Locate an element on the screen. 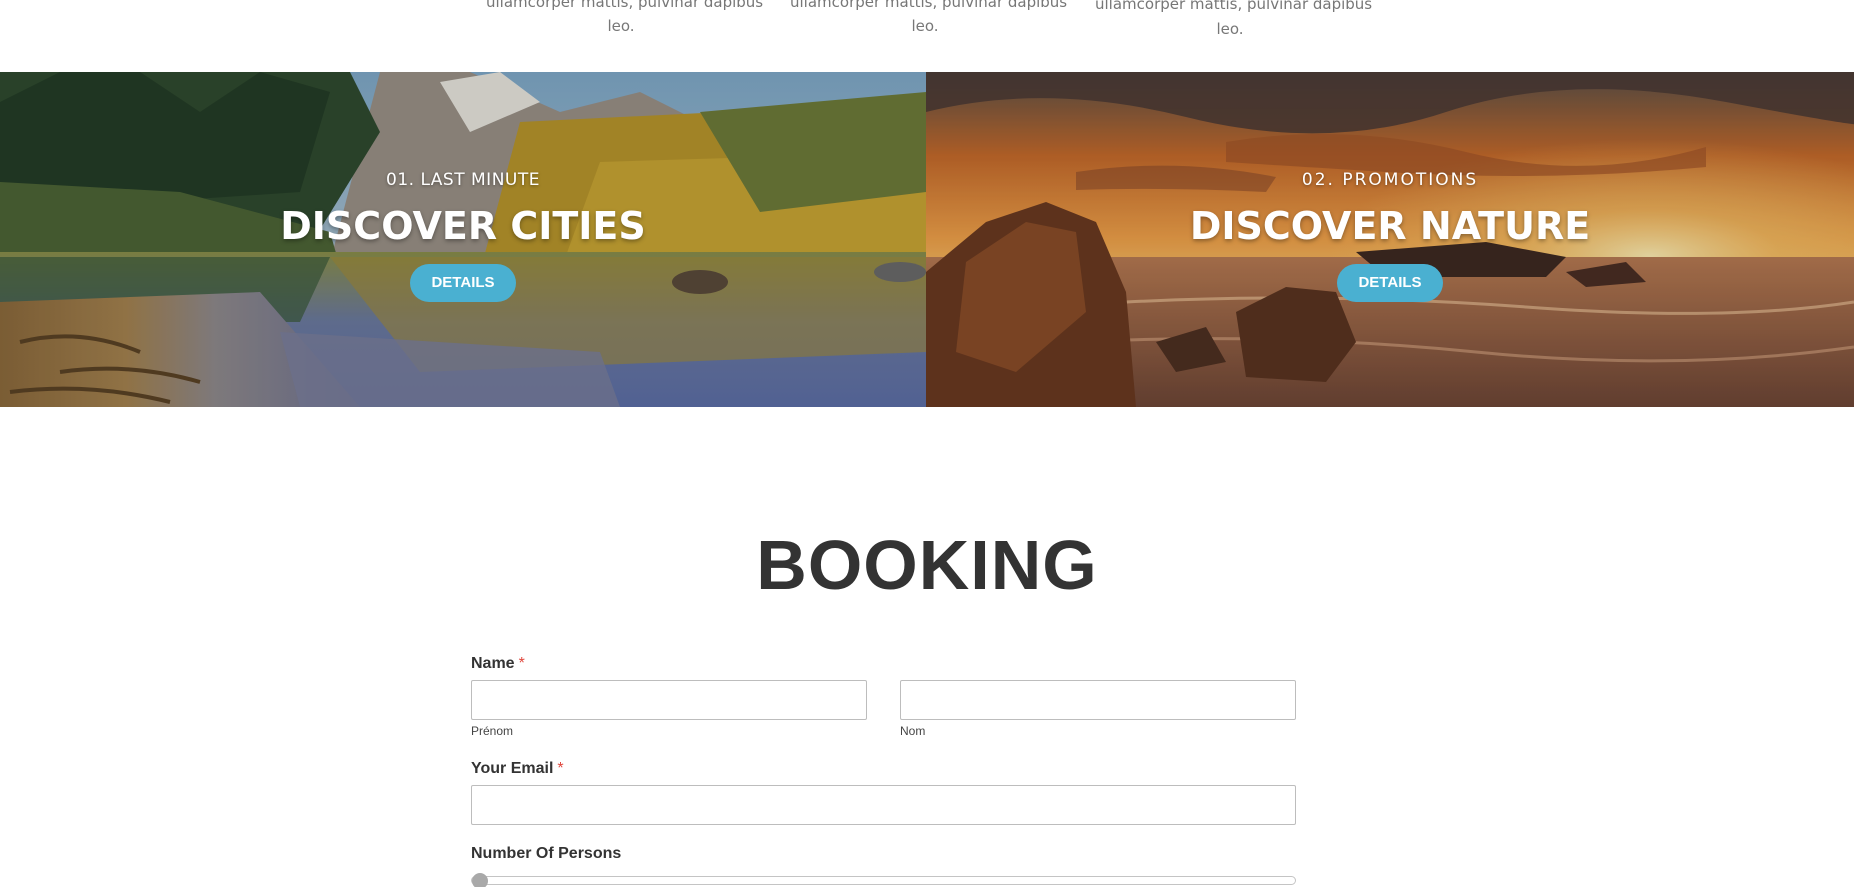 This screenshot has width=1854, height=887. email-label-text: Your Email is located at coordinates (512, 768).